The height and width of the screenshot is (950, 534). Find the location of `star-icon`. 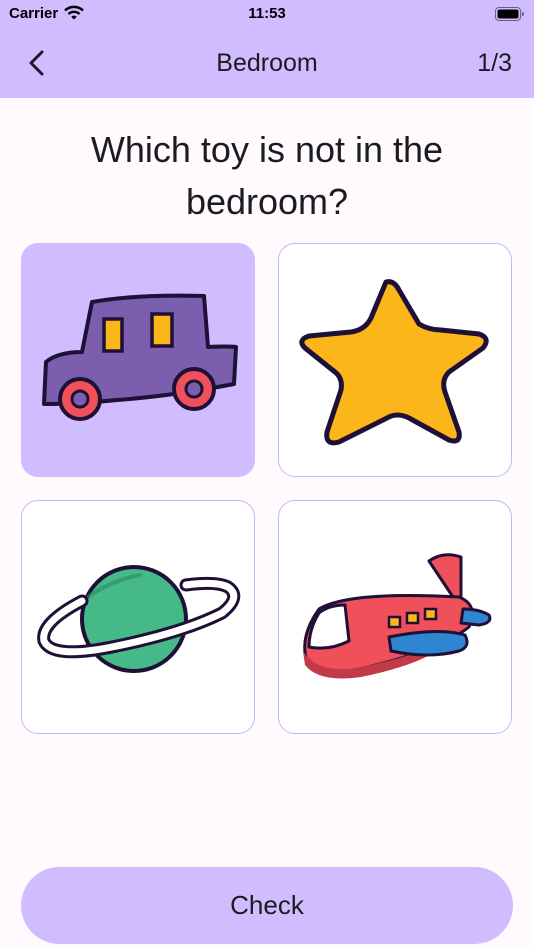

star-icon is located at coordinates (394, 362).